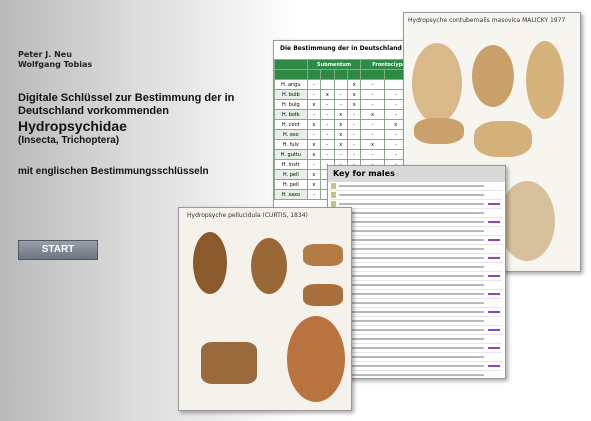  Describe the element at coordinates (247, 215) in the screenshot. I see `photo-title: Hydropsyche pellucidula (CURTIS, 1834)` at that location.